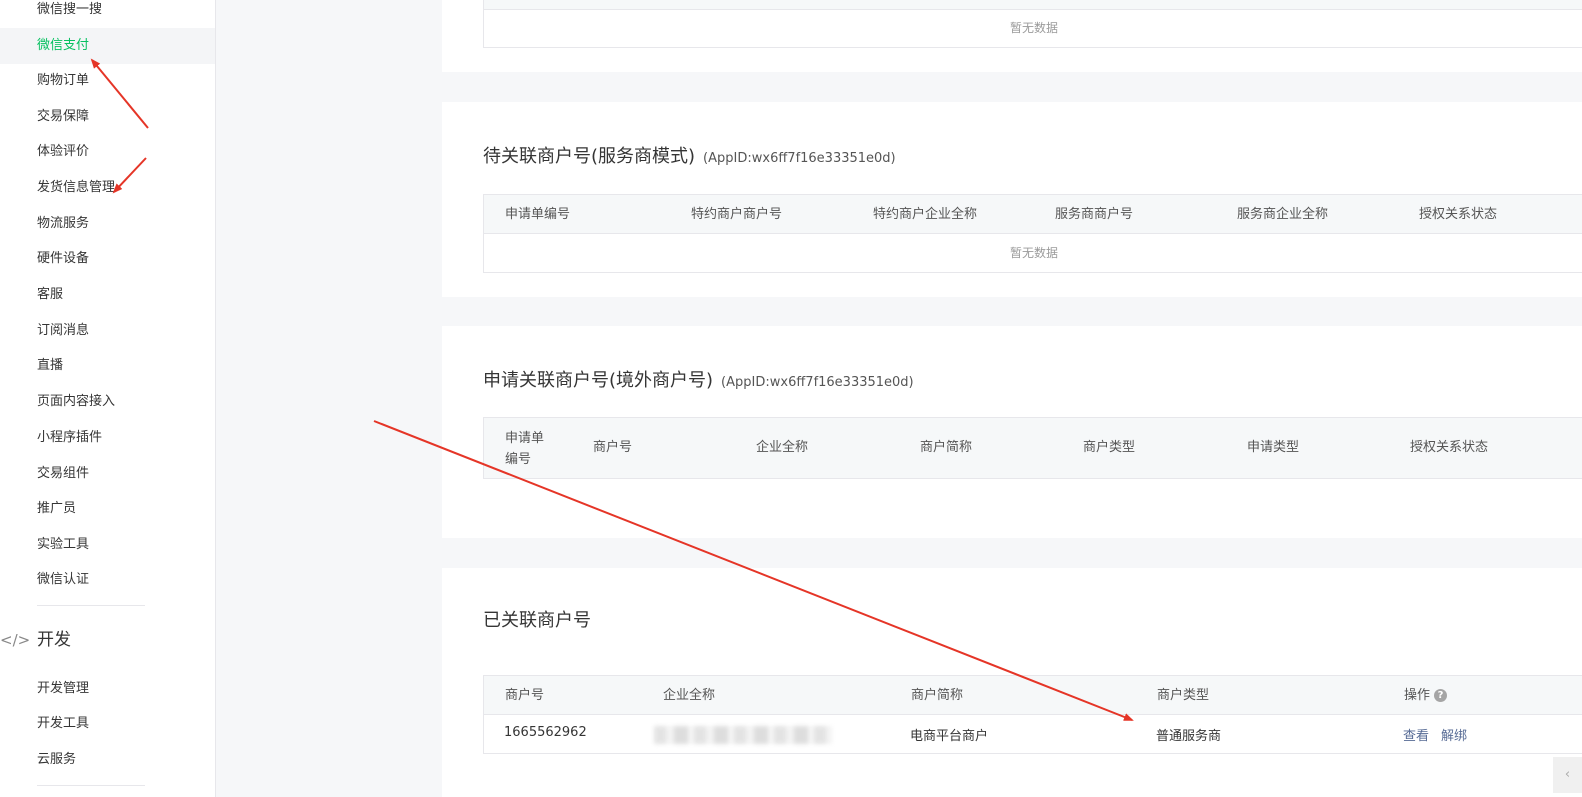 The height and width of the screenshot is (797, 1582). What do you see at coordinates (107, 81) in the screenshot?
I see `sidebar-item-shopping-orders: 购物订单` at bounding box center [107, 81].